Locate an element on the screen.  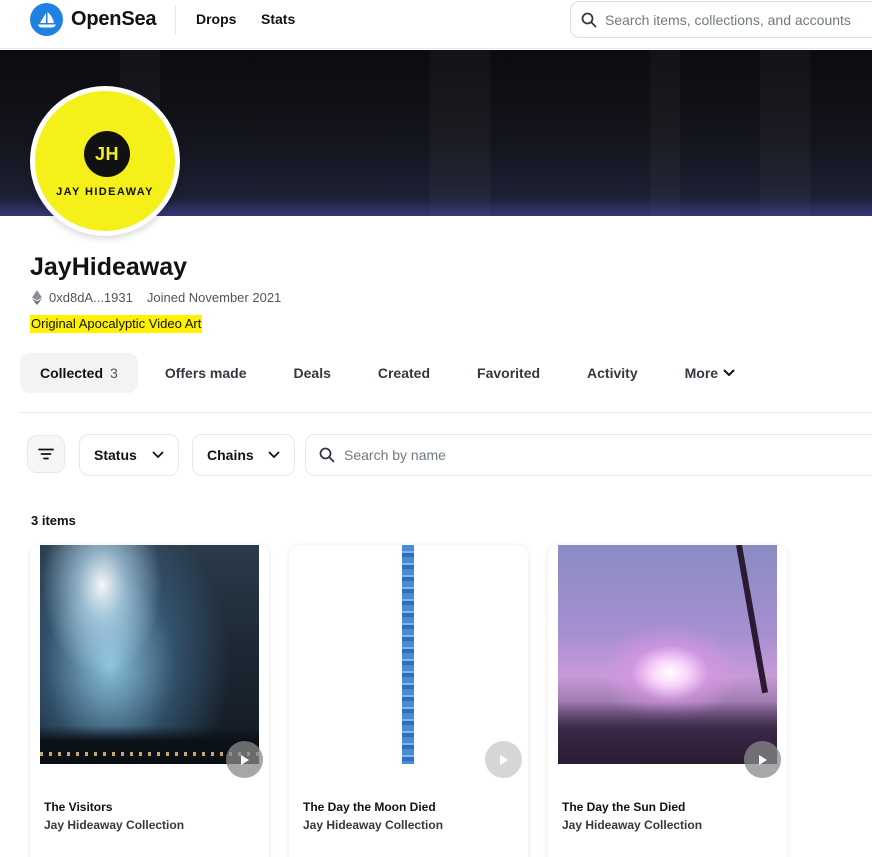
chains-dropdown: Chains is located at coordinates (243, 455).